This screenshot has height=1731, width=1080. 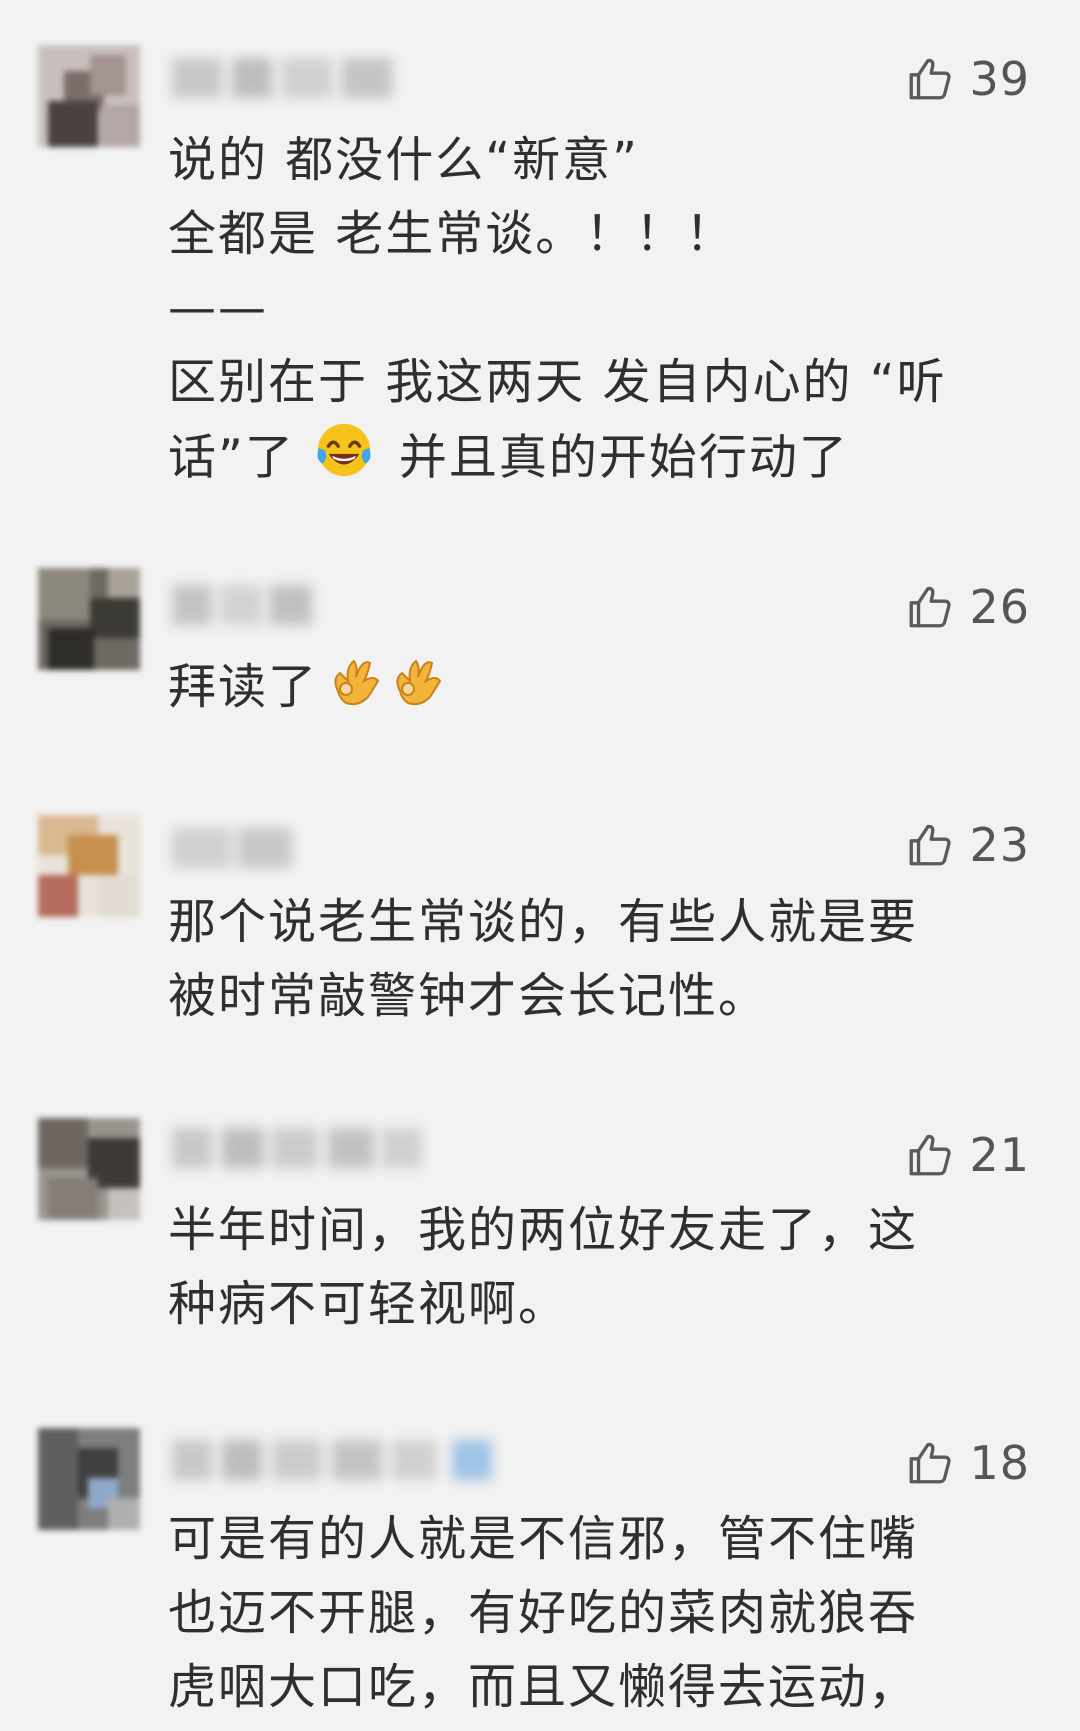 I want to click on comment-line: 区别在于 我这两天 发自内心的 “听, so click(x=557, y=382).